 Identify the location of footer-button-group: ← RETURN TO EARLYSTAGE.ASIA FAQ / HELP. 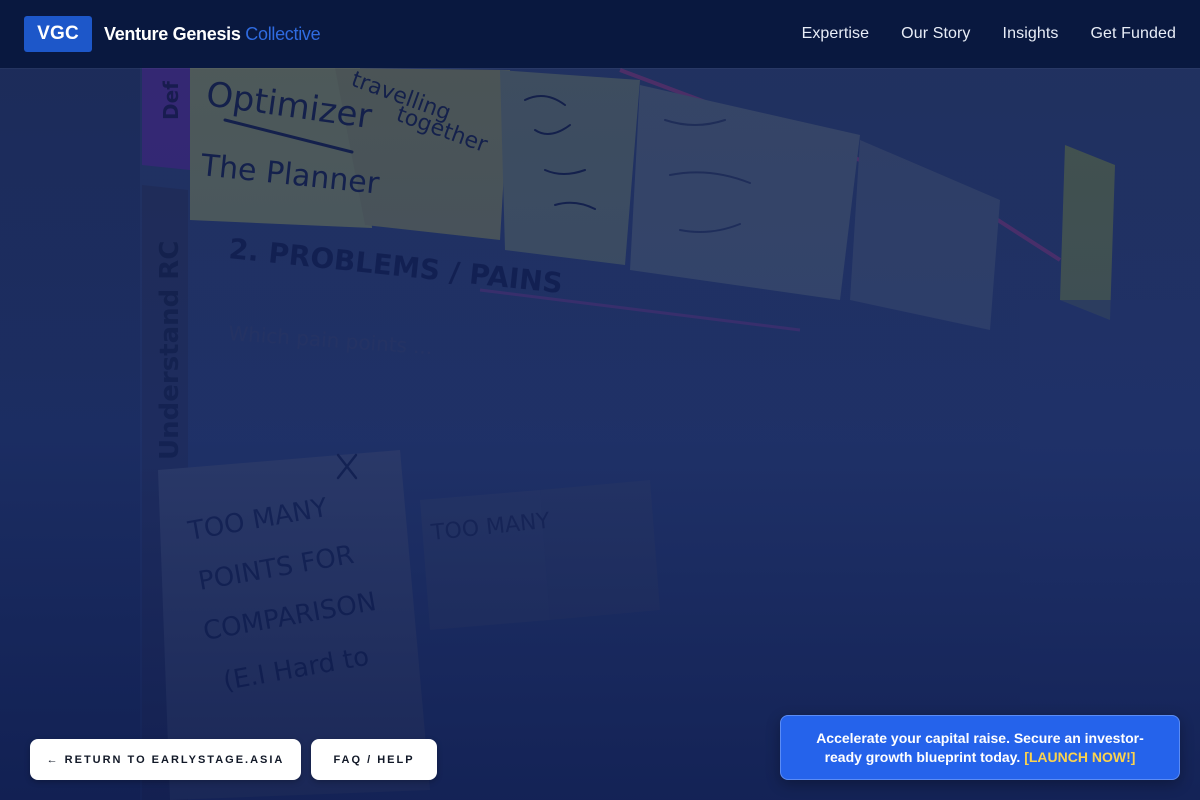
(233, 759).